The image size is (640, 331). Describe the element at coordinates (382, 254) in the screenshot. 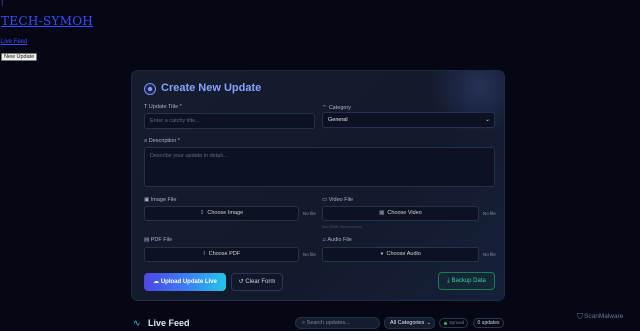

I see `microphone-icon: ●` at that location.